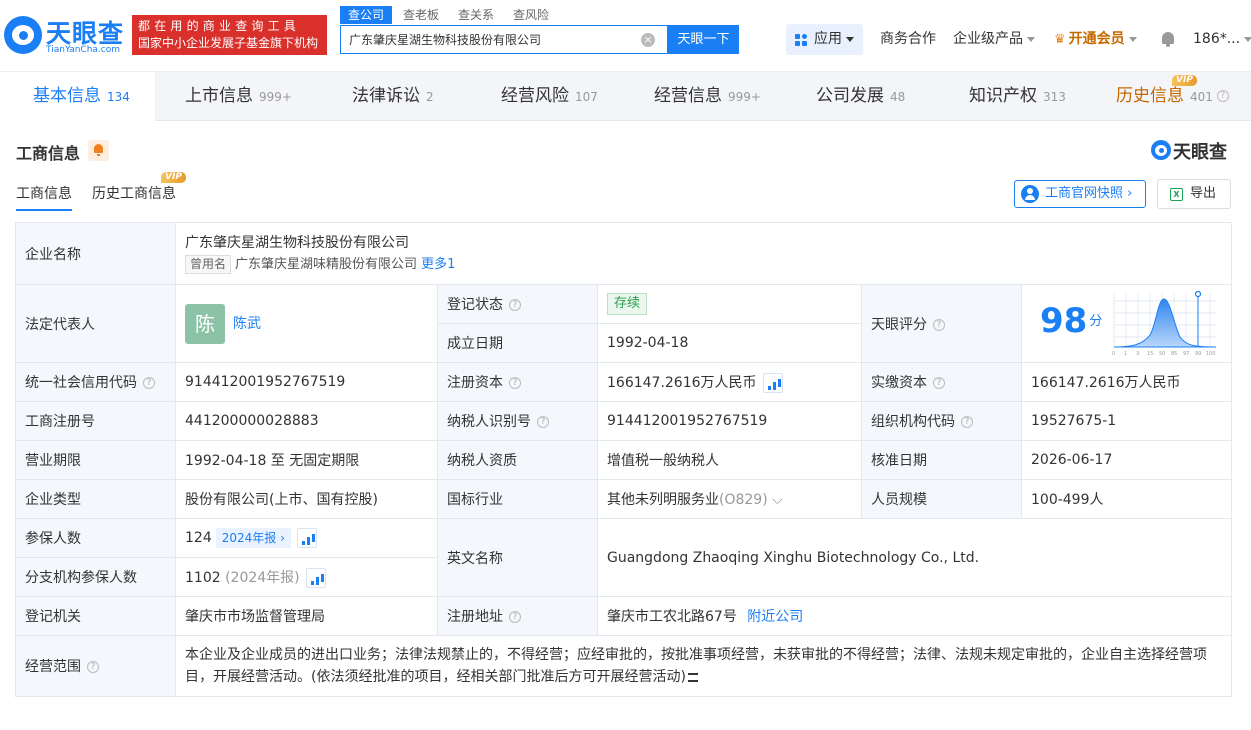  I want to click on chevron-down-icon: ⌵, so click(777, 500).